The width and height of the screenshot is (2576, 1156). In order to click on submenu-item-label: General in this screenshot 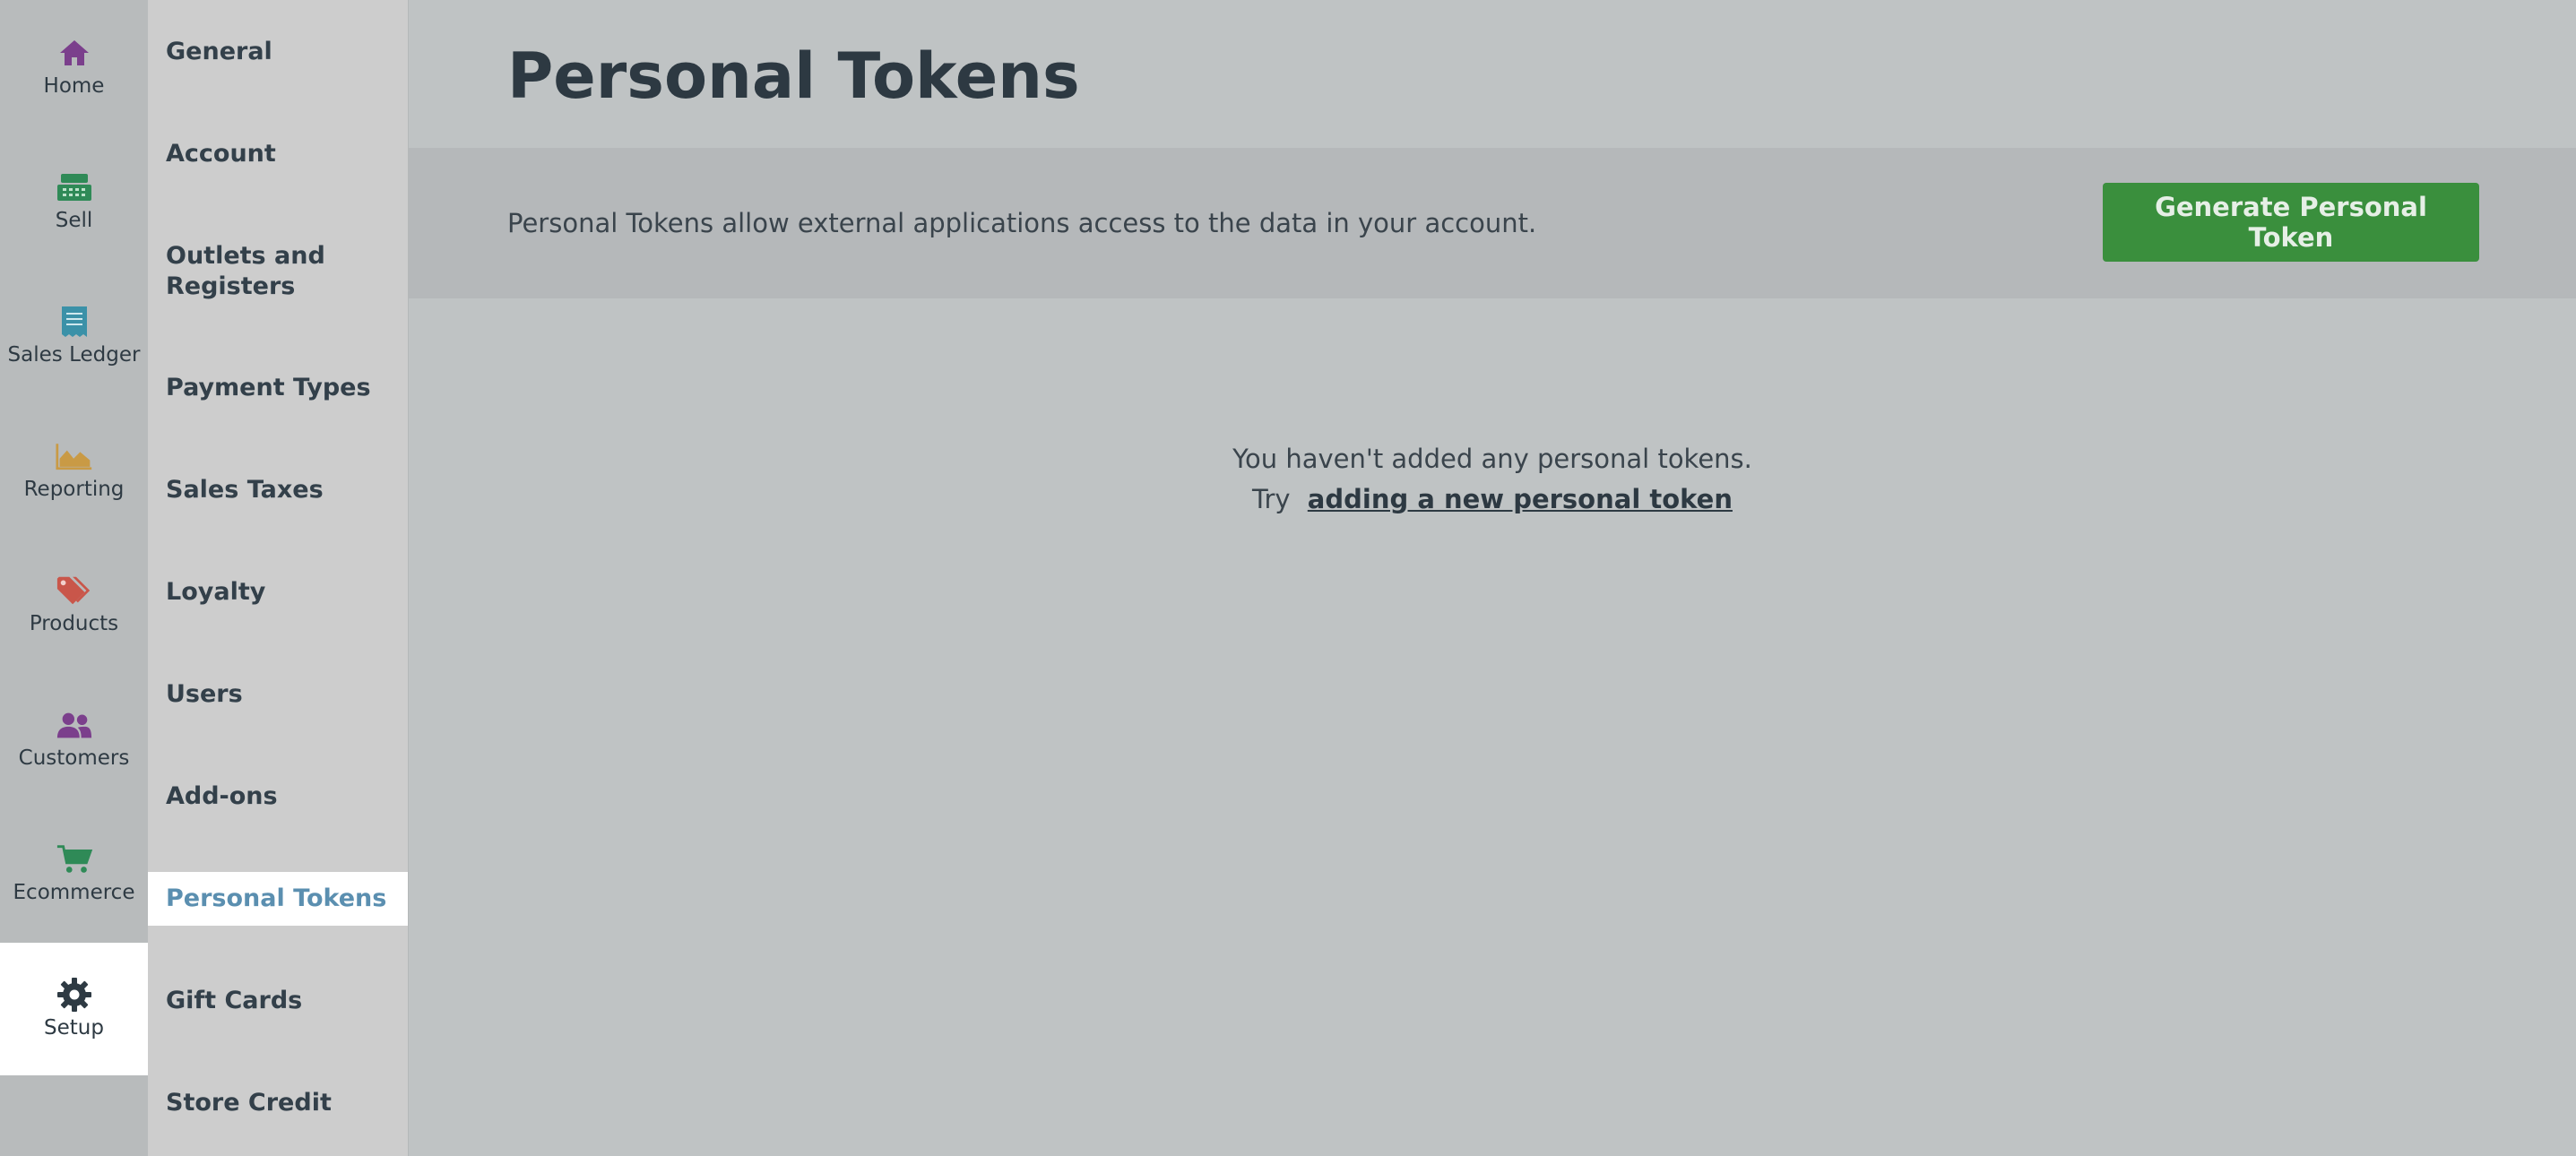, I will do `click(219, 52)`.